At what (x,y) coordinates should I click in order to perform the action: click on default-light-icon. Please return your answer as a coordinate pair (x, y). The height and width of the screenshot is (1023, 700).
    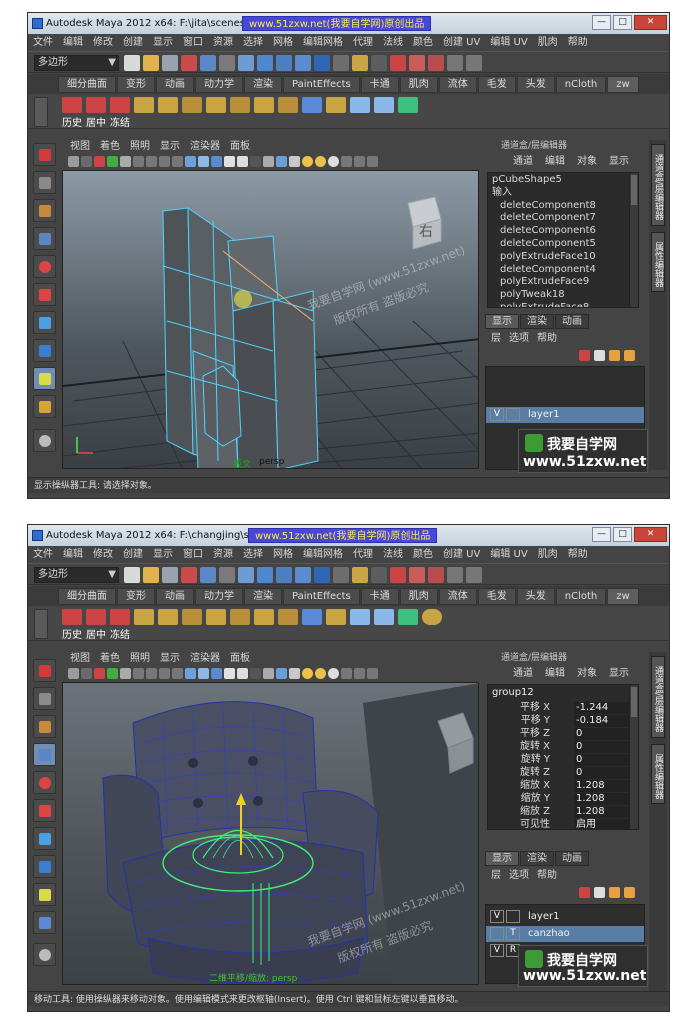
    Looking at the image, I should click on (307, 161).